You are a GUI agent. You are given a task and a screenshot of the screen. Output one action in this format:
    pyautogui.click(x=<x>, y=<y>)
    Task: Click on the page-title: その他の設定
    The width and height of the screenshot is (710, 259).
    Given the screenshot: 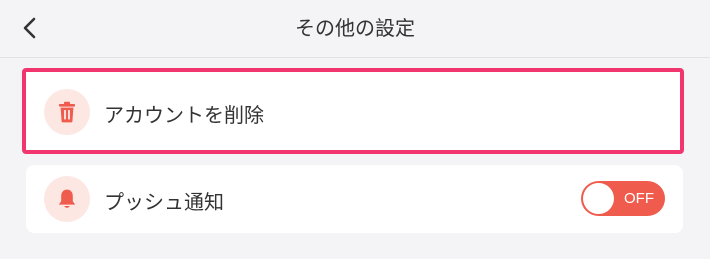 What is the action you would take?
    pyautogui.click(x=355, y=28)
    